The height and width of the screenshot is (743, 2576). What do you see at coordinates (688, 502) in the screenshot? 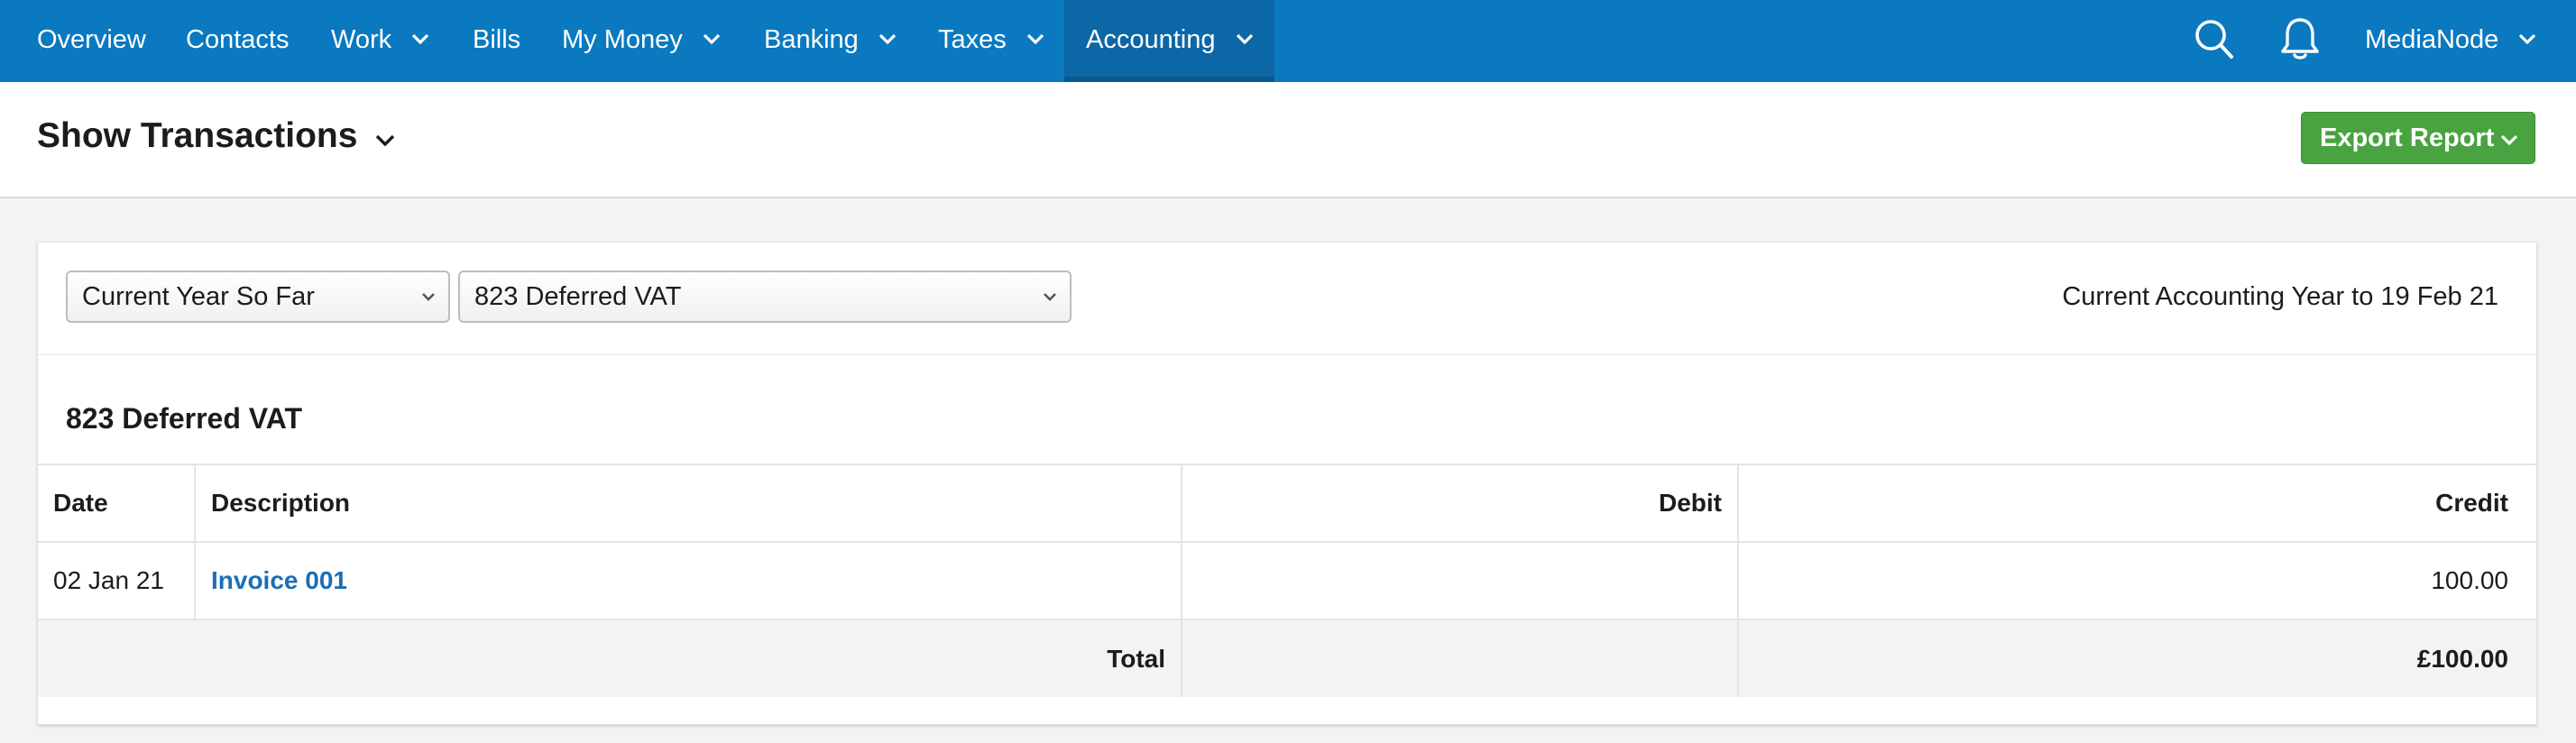
I see `column-header-description: Description` at bounding box center [688, 502].